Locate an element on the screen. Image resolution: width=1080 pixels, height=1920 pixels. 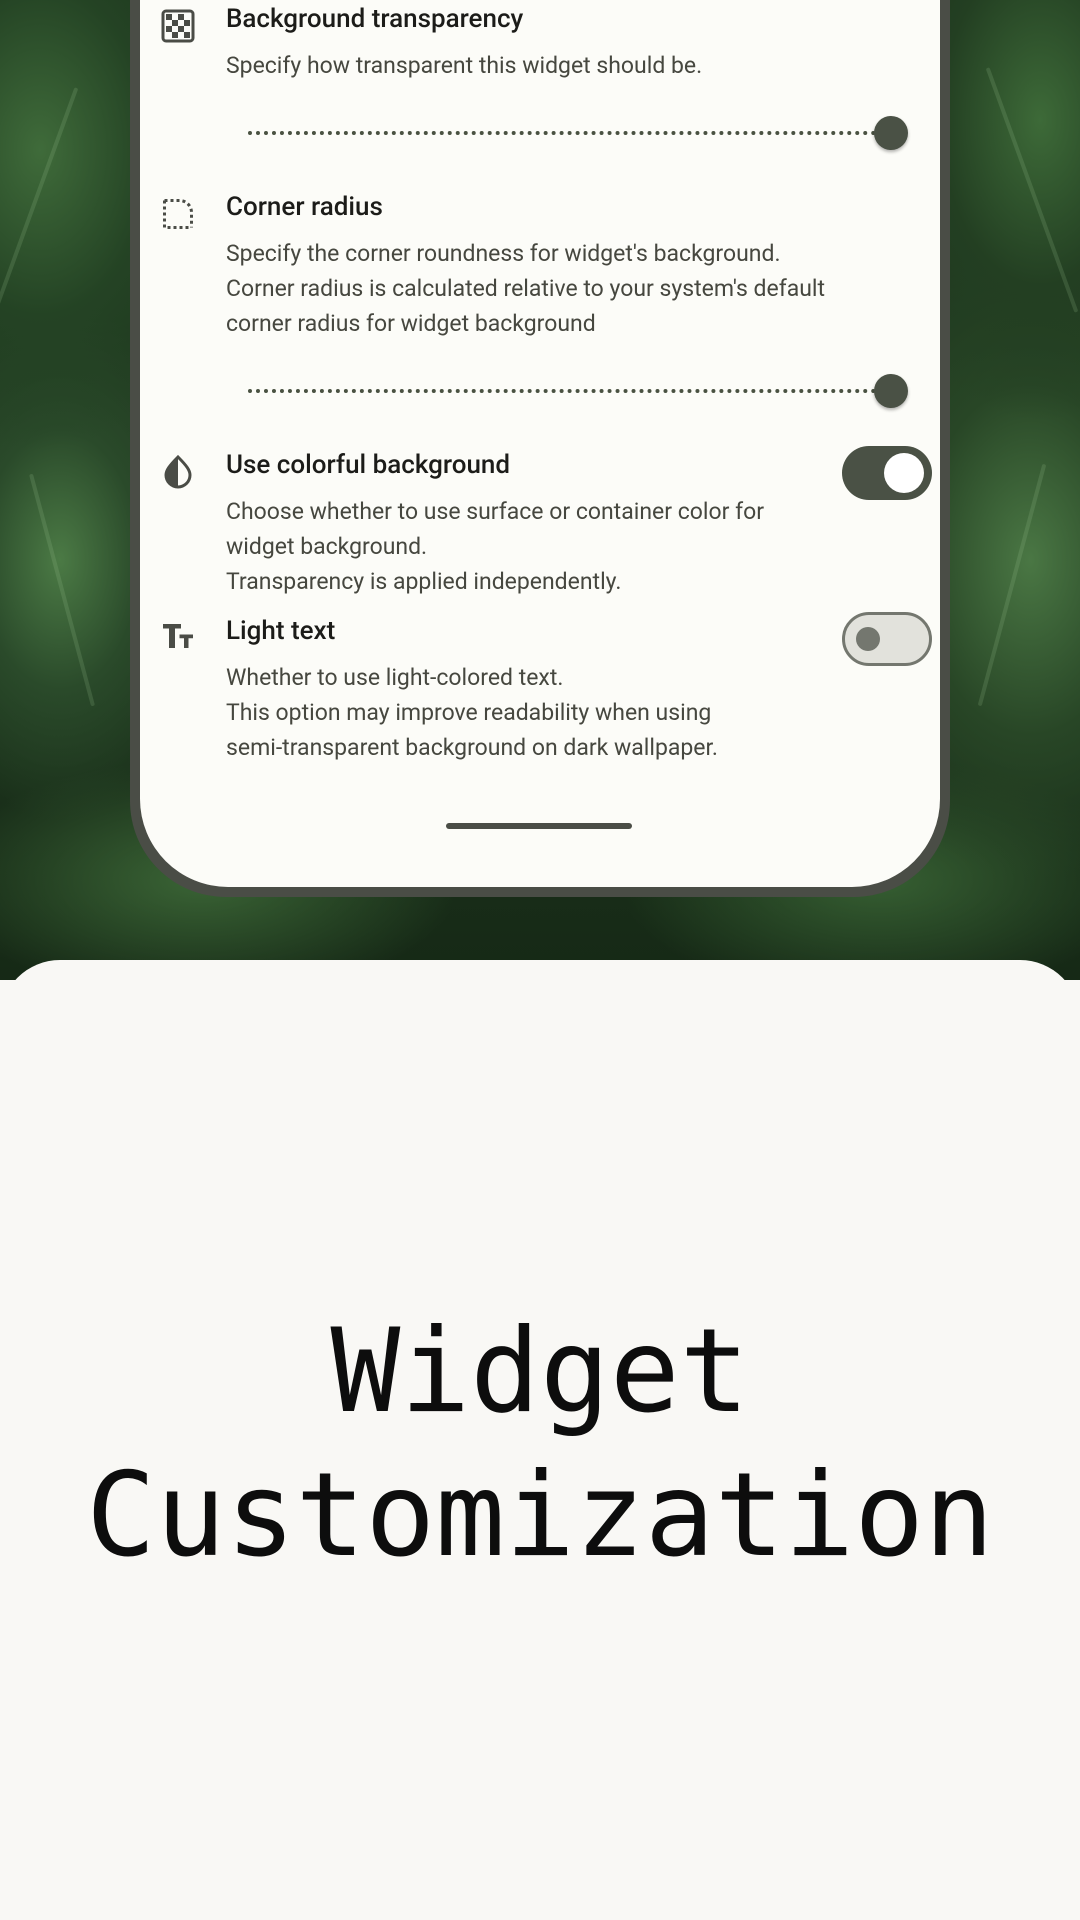
colorful-background-toggle is located at coordinates (887, 473).